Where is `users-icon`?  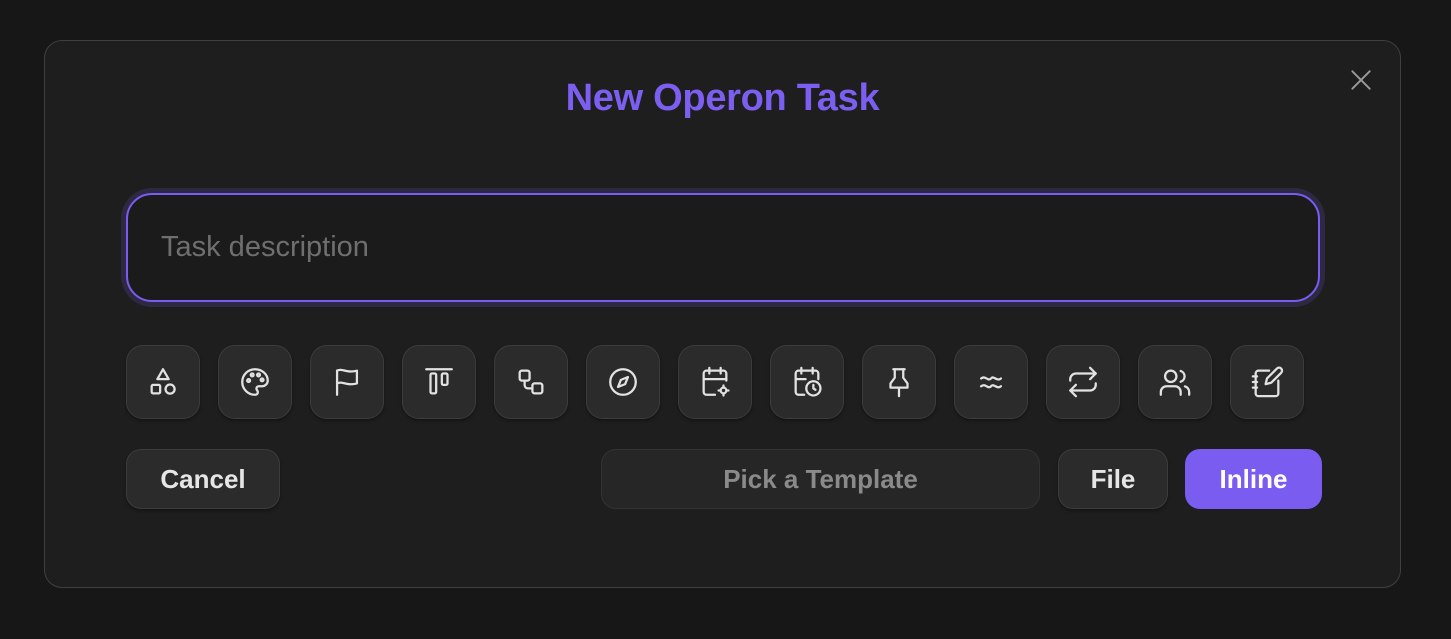
users-icon is located at coordinates (1175, 382).